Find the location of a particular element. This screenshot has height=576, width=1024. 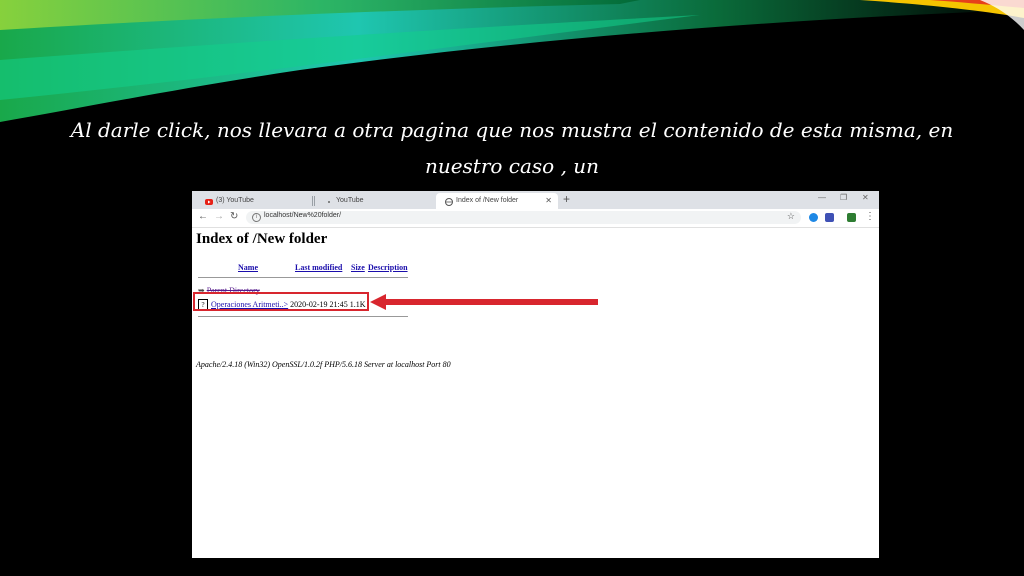

restore-icon: ❐ is located at coordinates (843, 197).